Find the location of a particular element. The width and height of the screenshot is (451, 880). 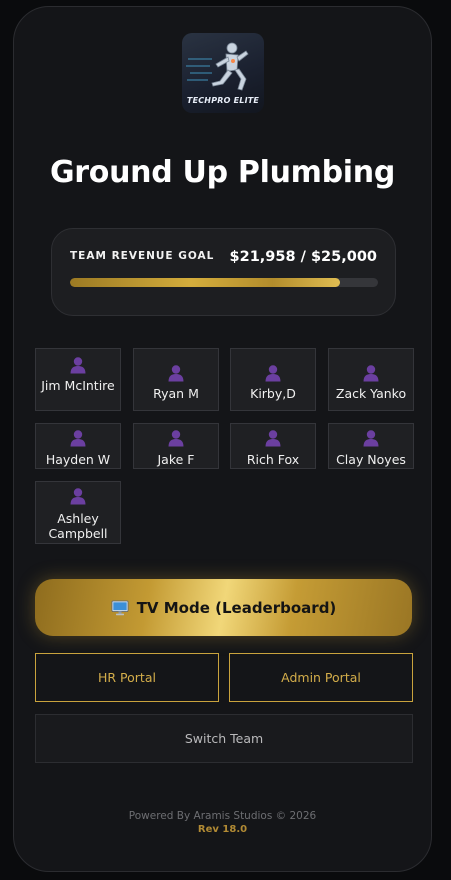

goal-progress-fill is located at coordinates (205, 282).